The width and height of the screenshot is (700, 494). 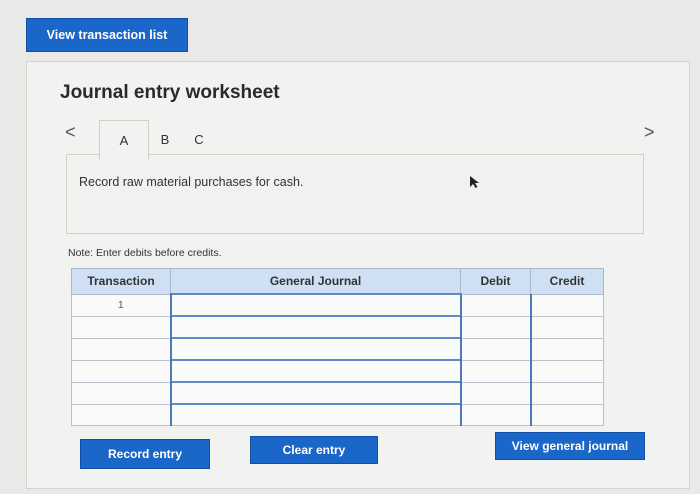 What do you see at coordinates (121, 281) in the screenshot?
I see `column-header-transaction: Transaction` at bounding box center [121, 281].